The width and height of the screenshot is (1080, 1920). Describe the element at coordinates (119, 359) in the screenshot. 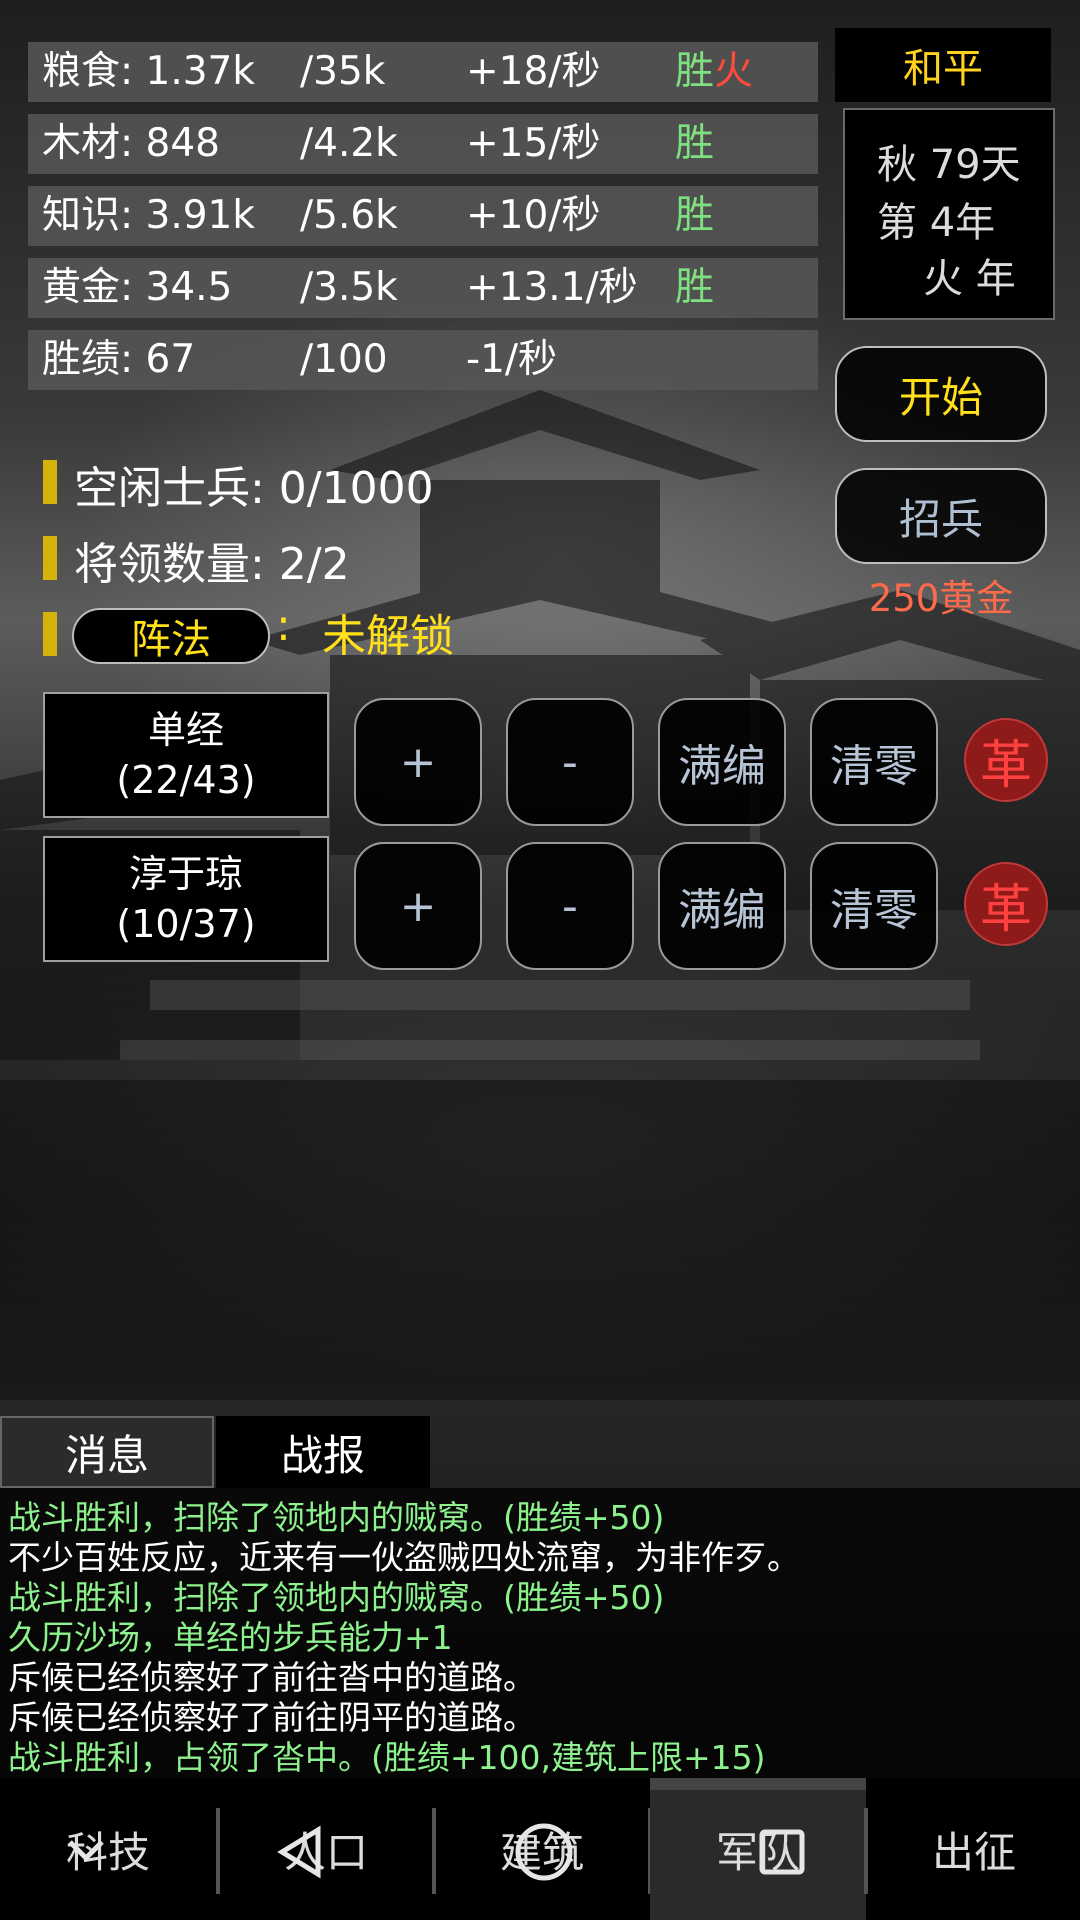

I see `resource-name: 胜绩: 67` at that location.